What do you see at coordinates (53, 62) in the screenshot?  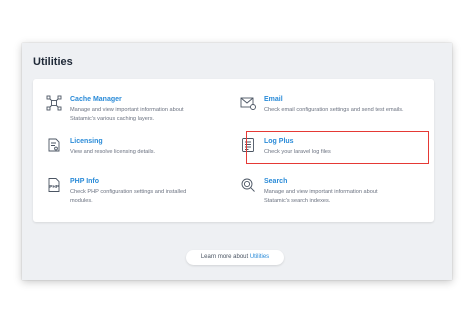 I see `page-title: Utilities` at bounding box center [53, 62].